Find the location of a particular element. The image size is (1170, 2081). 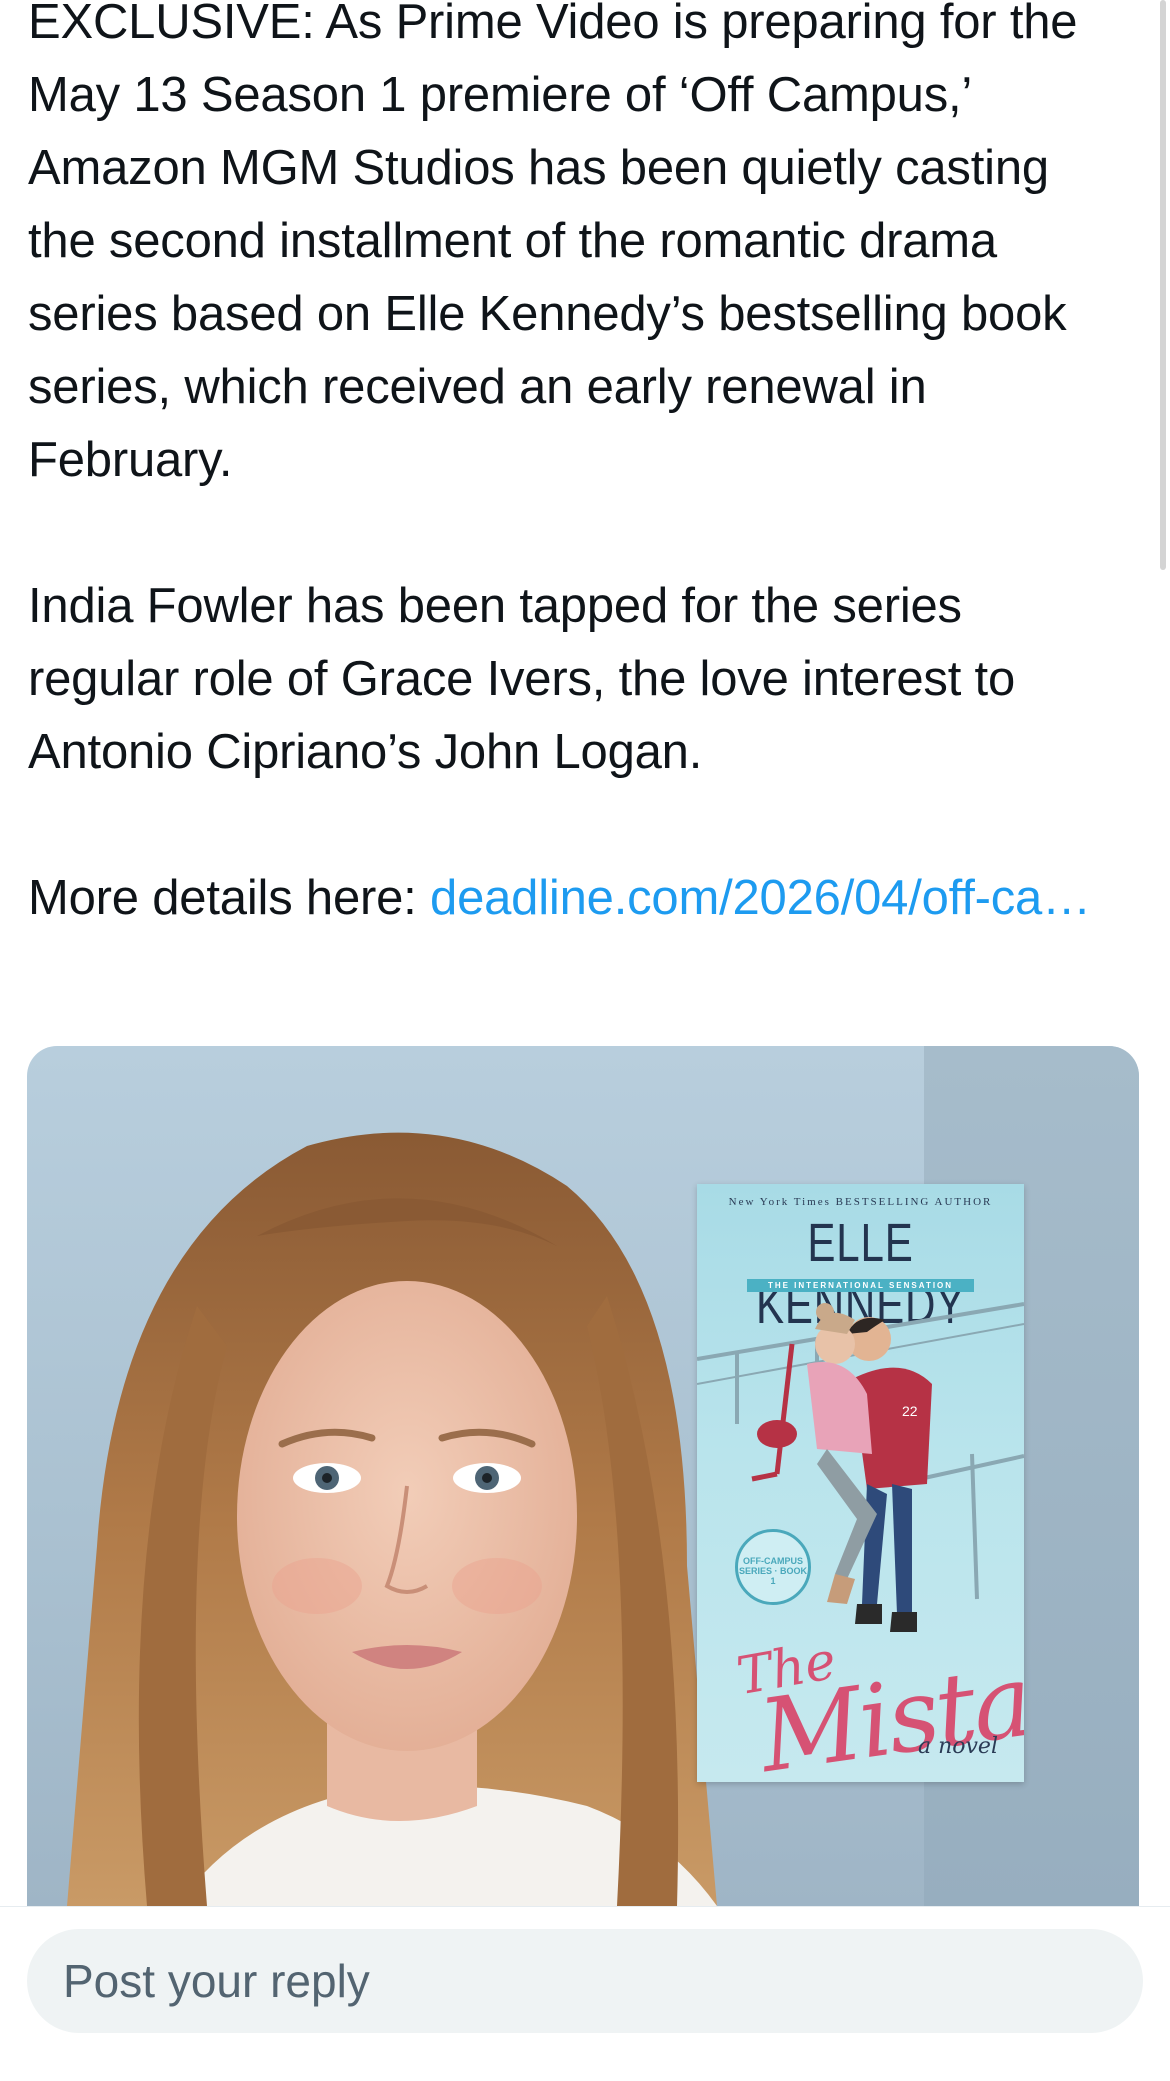

scrollbar-thumb is located at coordinates (1163, 285).